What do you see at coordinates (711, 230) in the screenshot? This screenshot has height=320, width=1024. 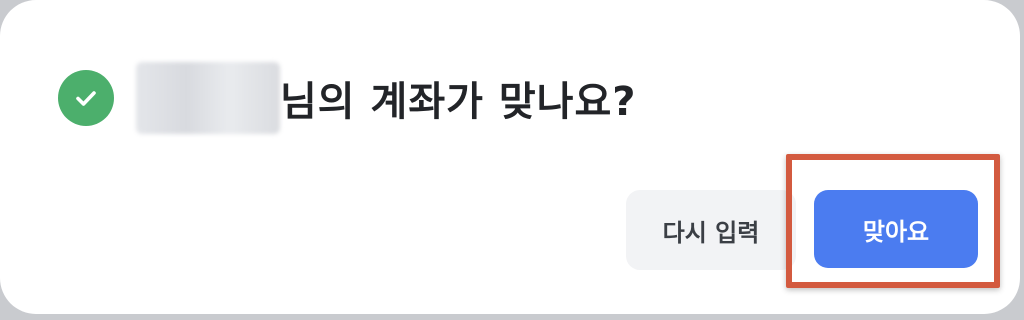 I see `retry-input-button: 다시 입력` at bounding box center [711, 230].